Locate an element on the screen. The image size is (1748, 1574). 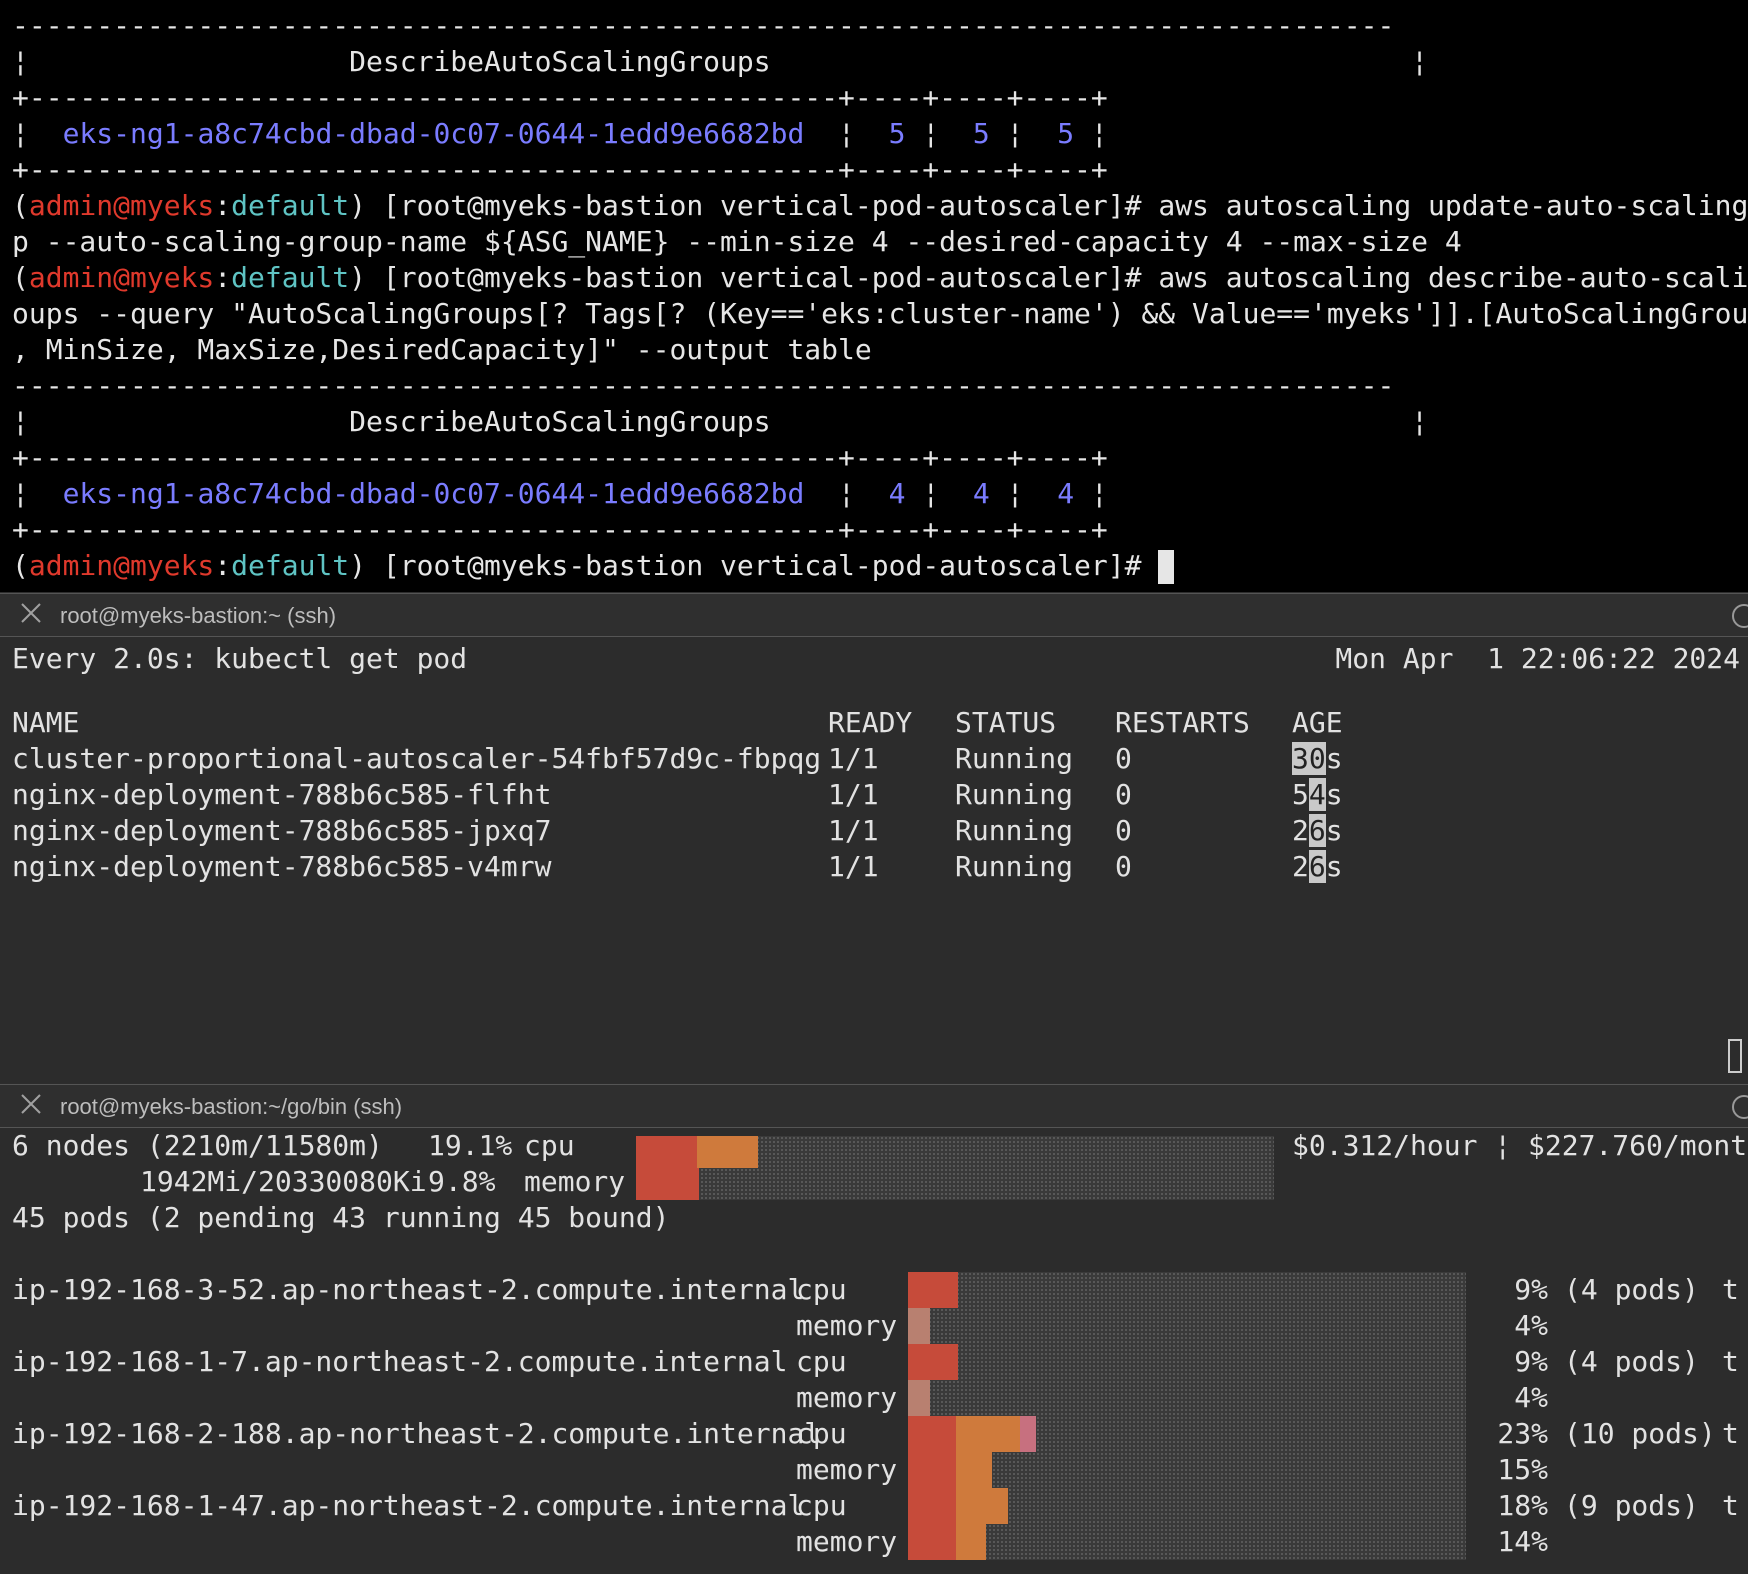
summary-cpu-bar is located at coordinates (955, 1152).